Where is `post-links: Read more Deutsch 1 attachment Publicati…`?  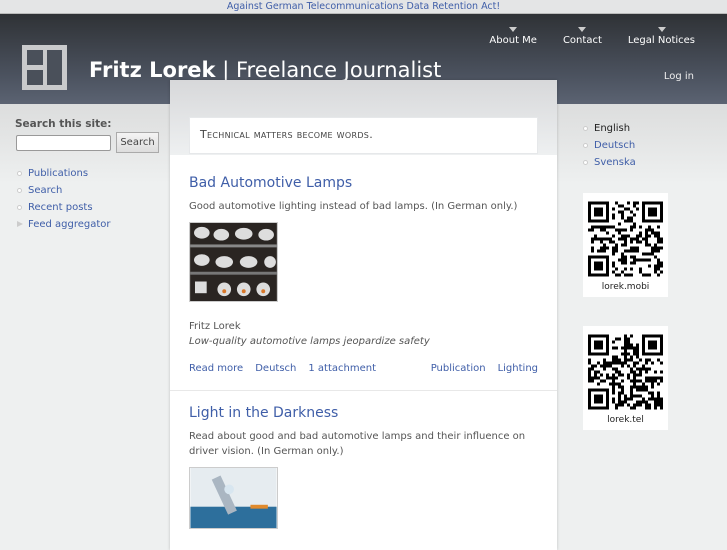 post-links: Read more Deutsch 1 attachment Publicati… is located at coordinates (363, 368).